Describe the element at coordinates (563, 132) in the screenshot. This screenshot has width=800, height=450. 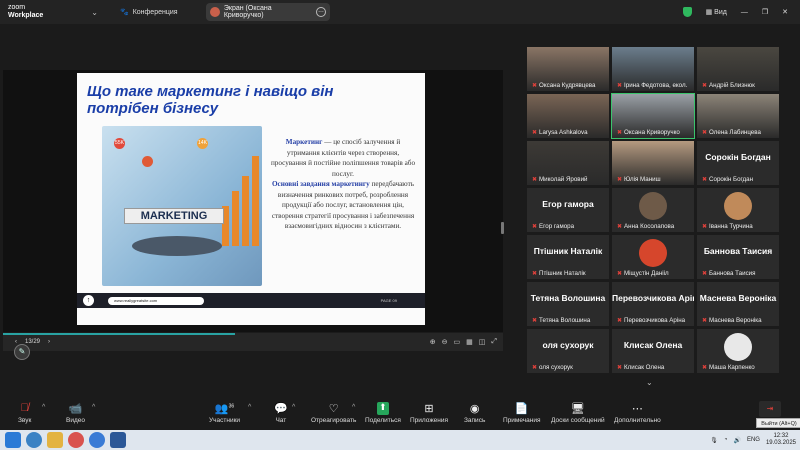
I see `participant-name: Larysa Ashkalova` at that location.